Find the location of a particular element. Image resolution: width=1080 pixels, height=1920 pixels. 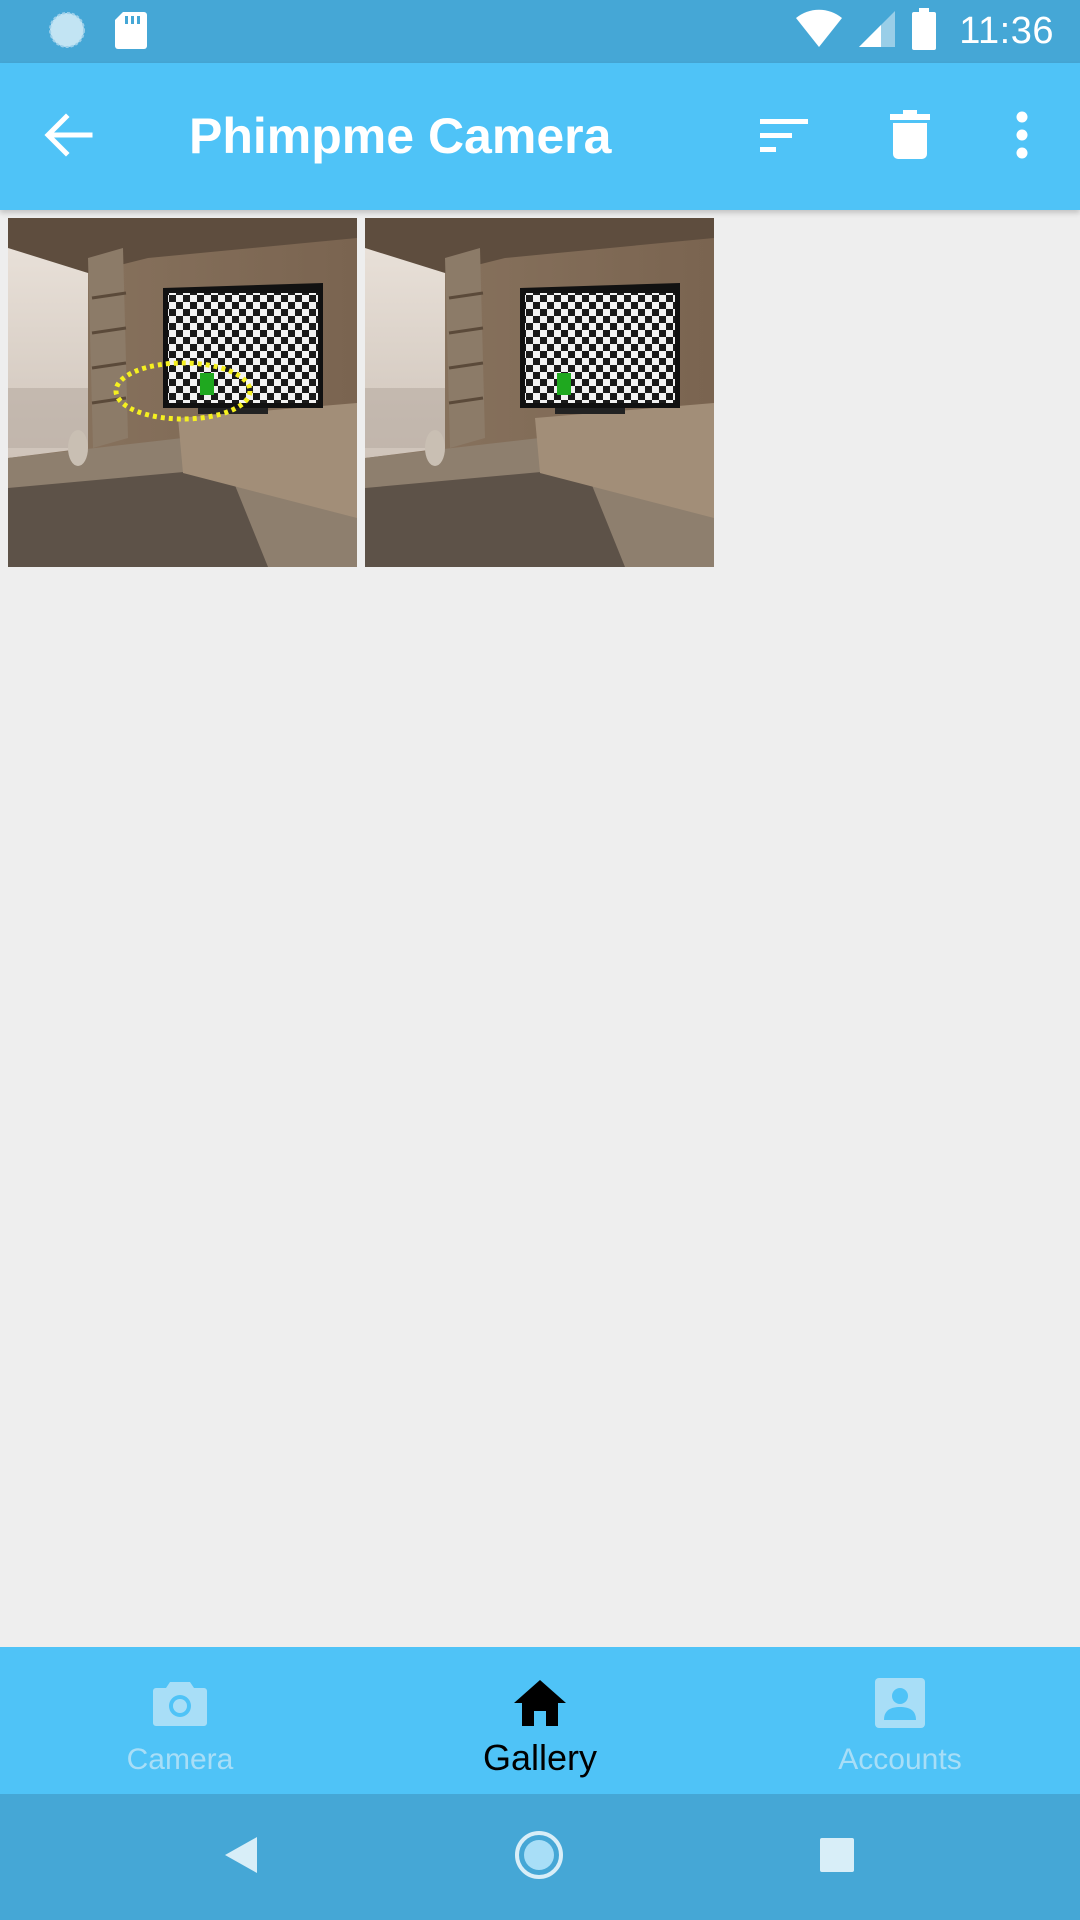

account-box-icon is located at coordinates (900, 1703).